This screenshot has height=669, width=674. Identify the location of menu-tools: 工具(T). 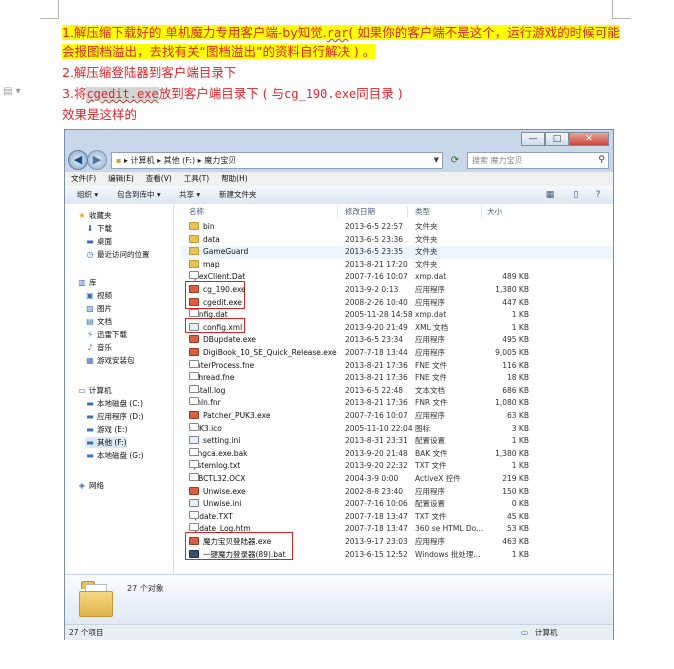
(196, 179).